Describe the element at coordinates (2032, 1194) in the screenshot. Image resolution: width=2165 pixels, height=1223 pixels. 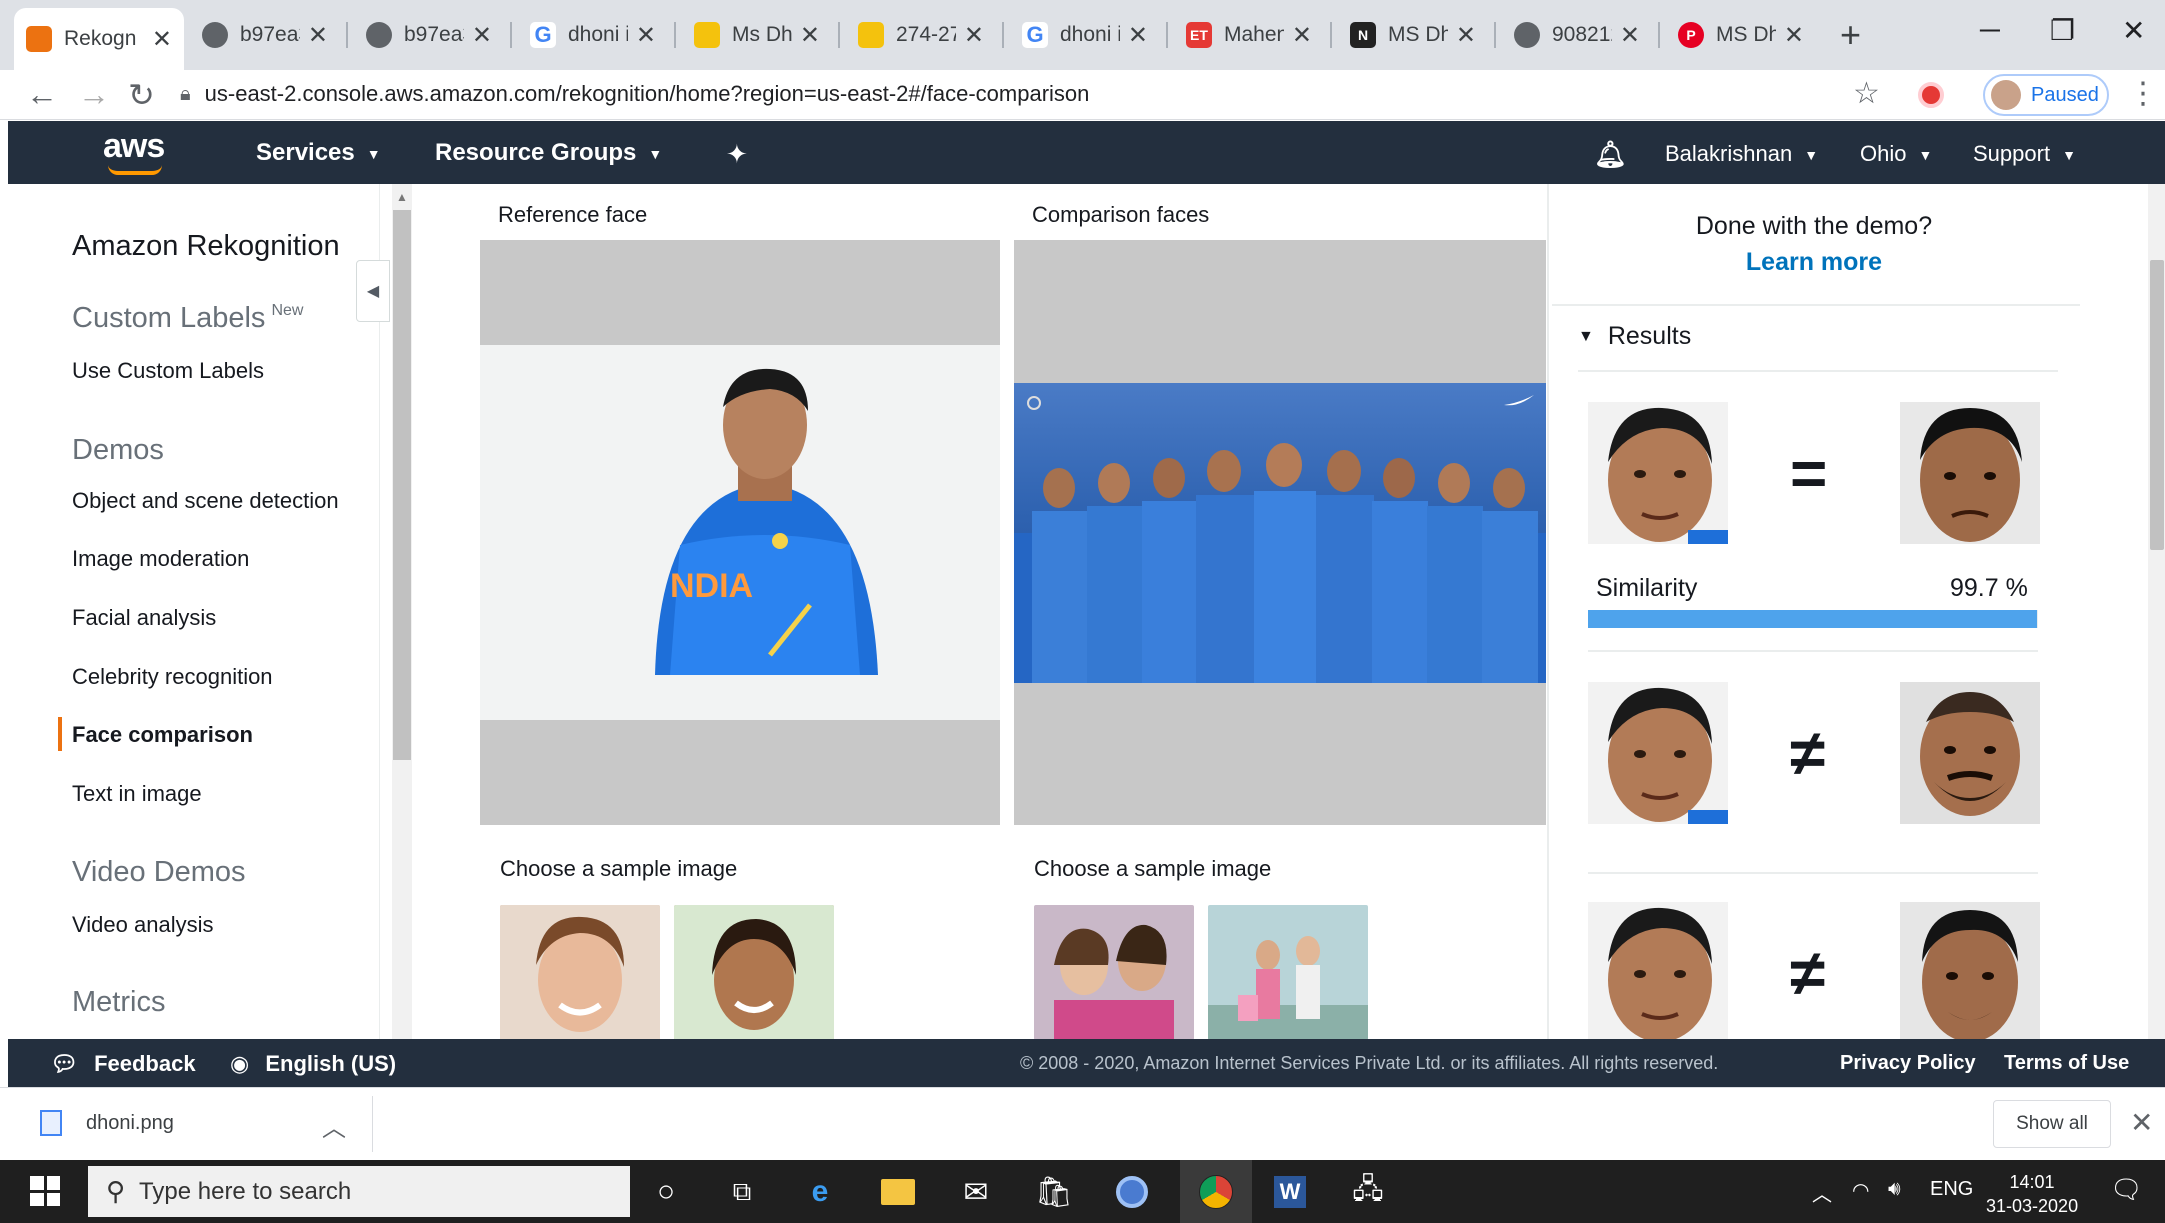
I see `taskbar-clock: 14:01 31-03-2020` at that location.